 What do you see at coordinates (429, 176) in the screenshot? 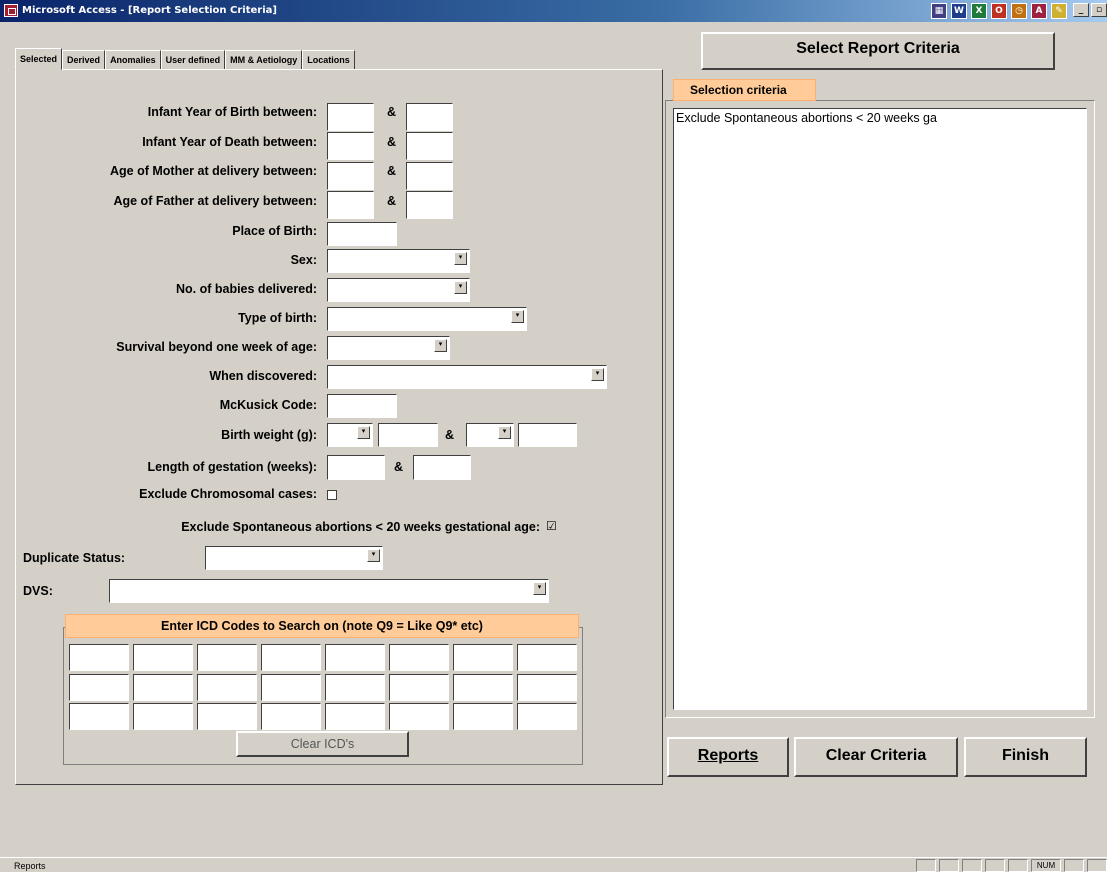
I see `mother-age-to-input` at bounding box center [429, 176].